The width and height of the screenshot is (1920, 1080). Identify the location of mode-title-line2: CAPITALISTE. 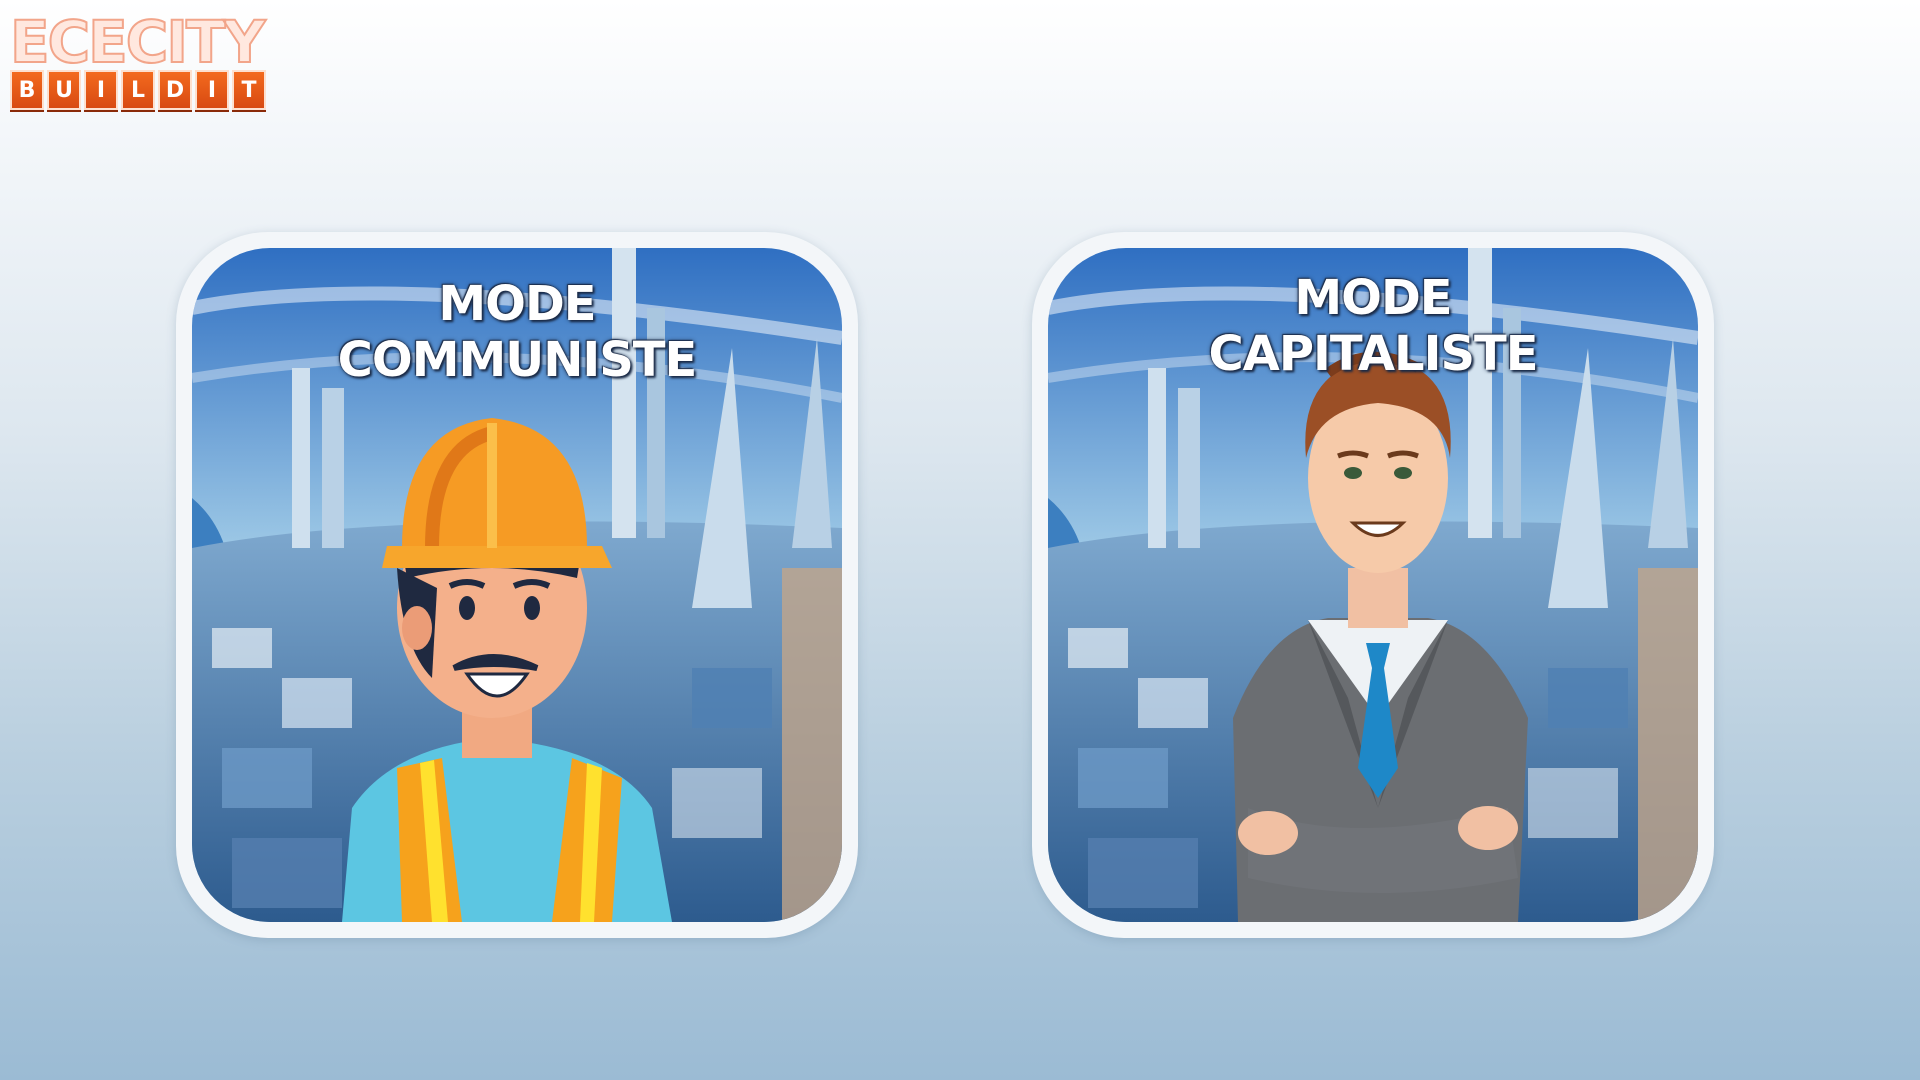
(1373, 354).